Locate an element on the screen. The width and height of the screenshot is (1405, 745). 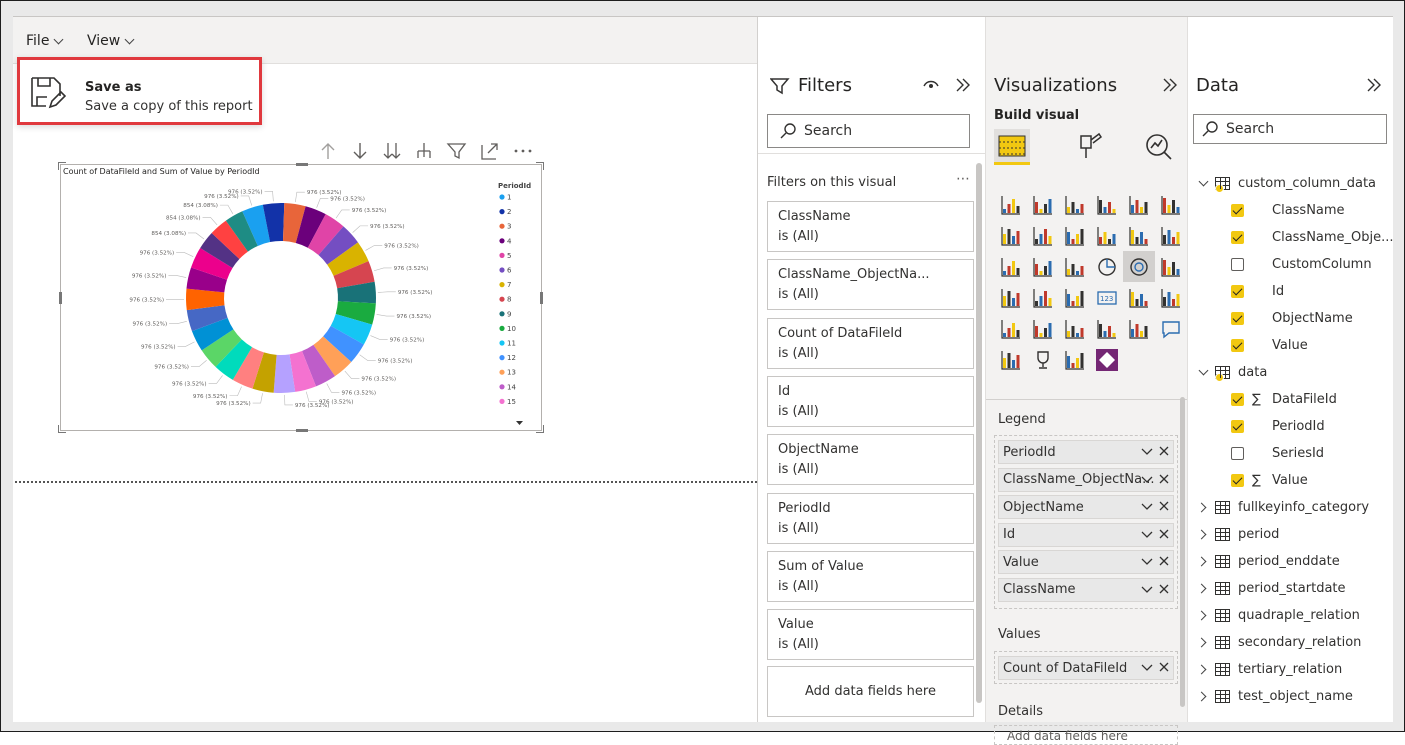
legend-item: 11 is located at coordinates (511, 344).